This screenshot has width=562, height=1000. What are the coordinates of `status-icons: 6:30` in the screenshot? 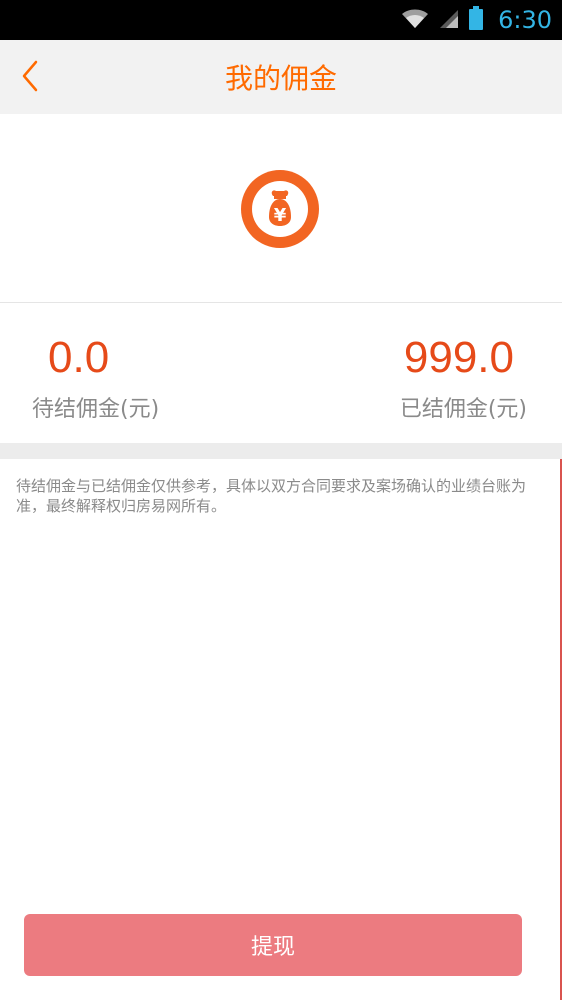 It's located at (476, 20).